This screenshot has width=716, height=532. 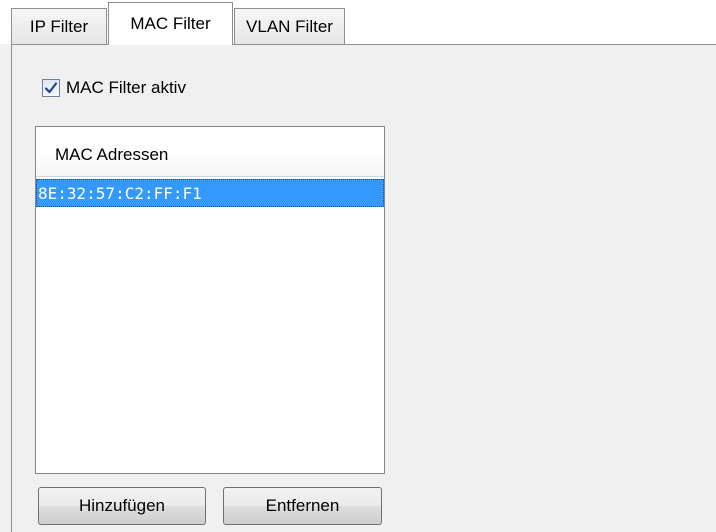 I want to click on remove-button: Entfernen, so click(x=302, y=506).